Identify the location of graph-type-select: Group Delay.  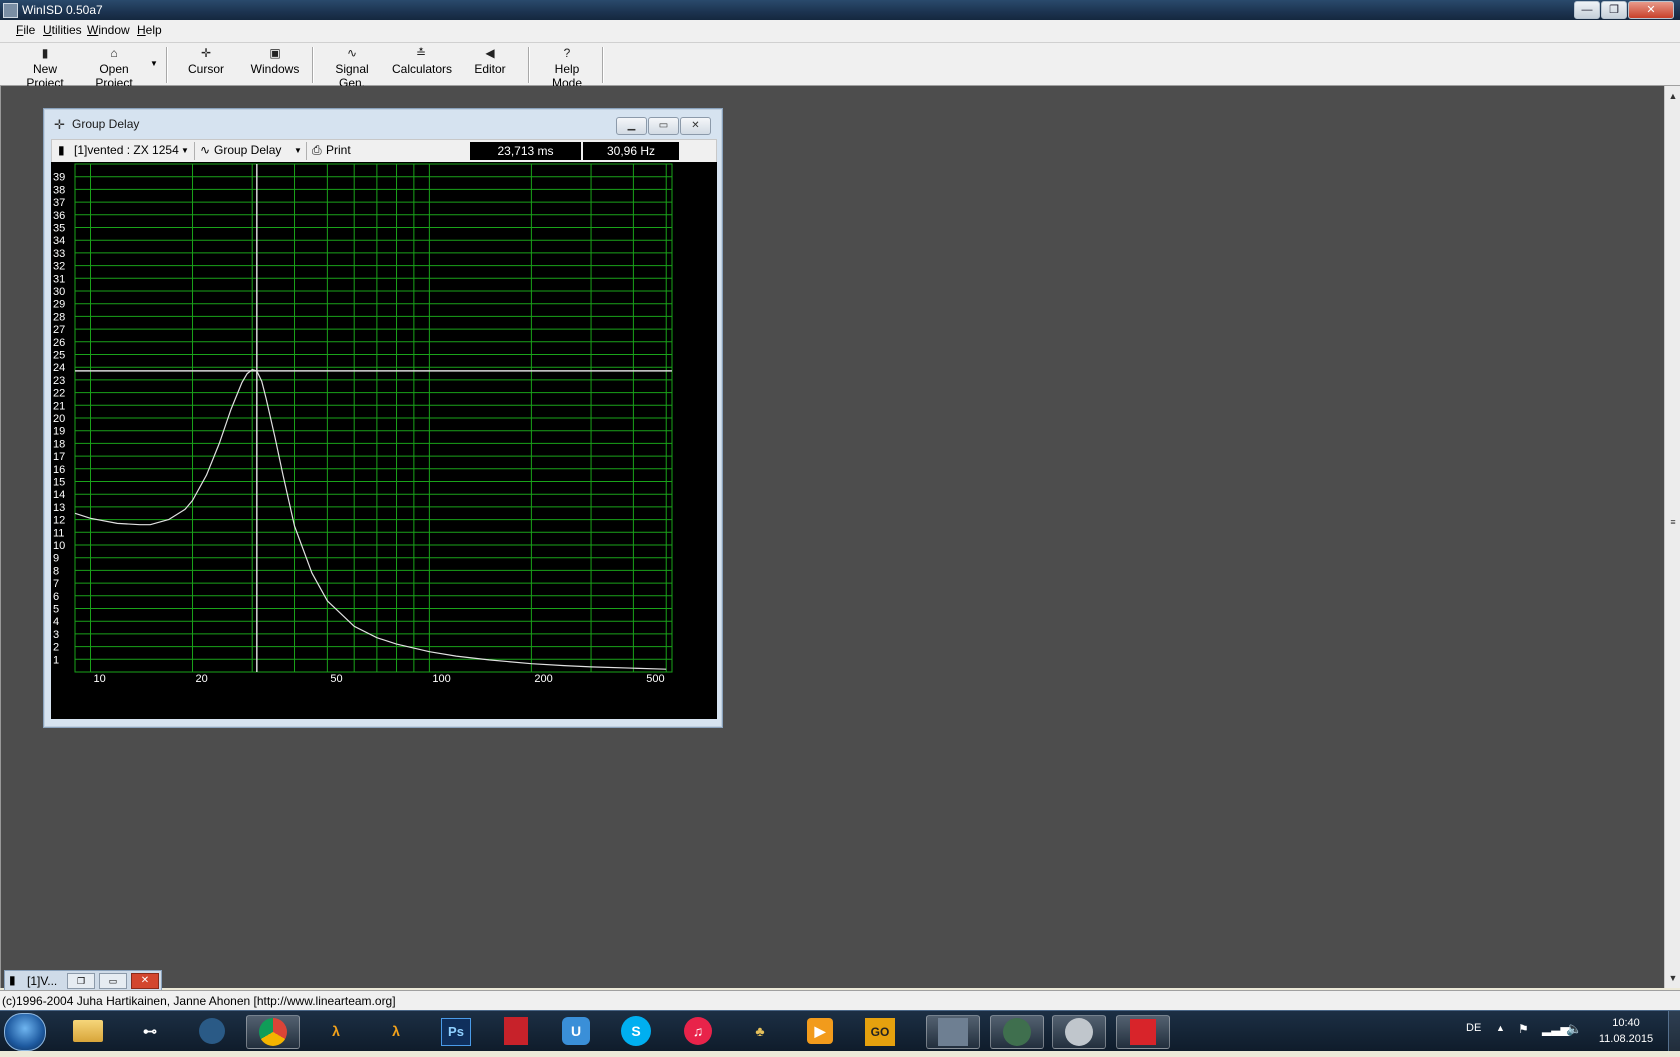
(247, 150).